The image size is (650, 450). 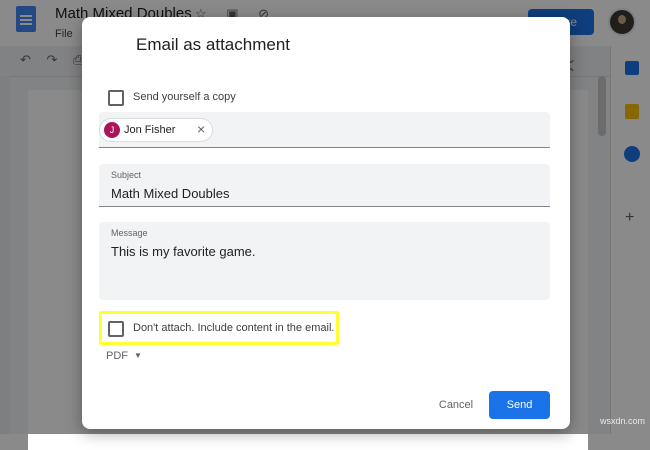 I want to click on format-select: PDF, so click(x=117, y=356).